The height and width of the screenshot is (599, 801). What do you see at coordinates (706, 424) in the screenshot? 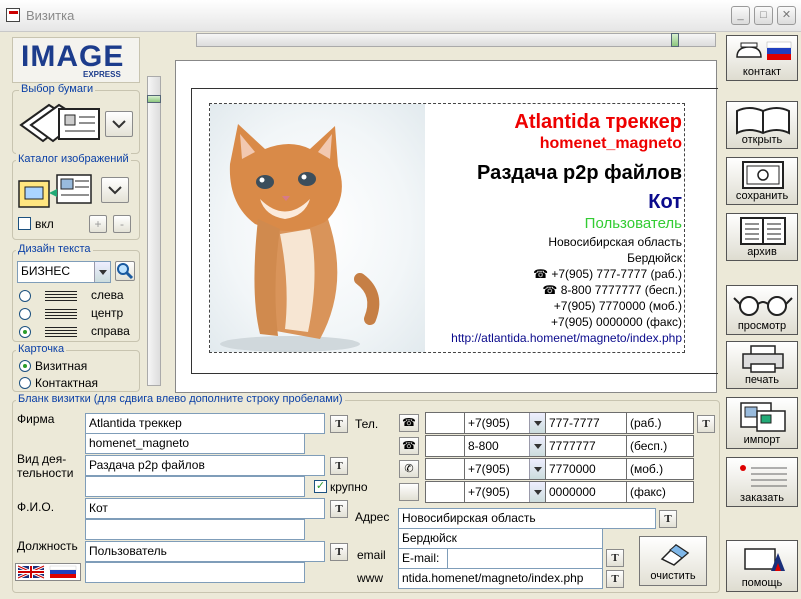
I see `phone-text-style-button: T` at bounding box center [706, 424].